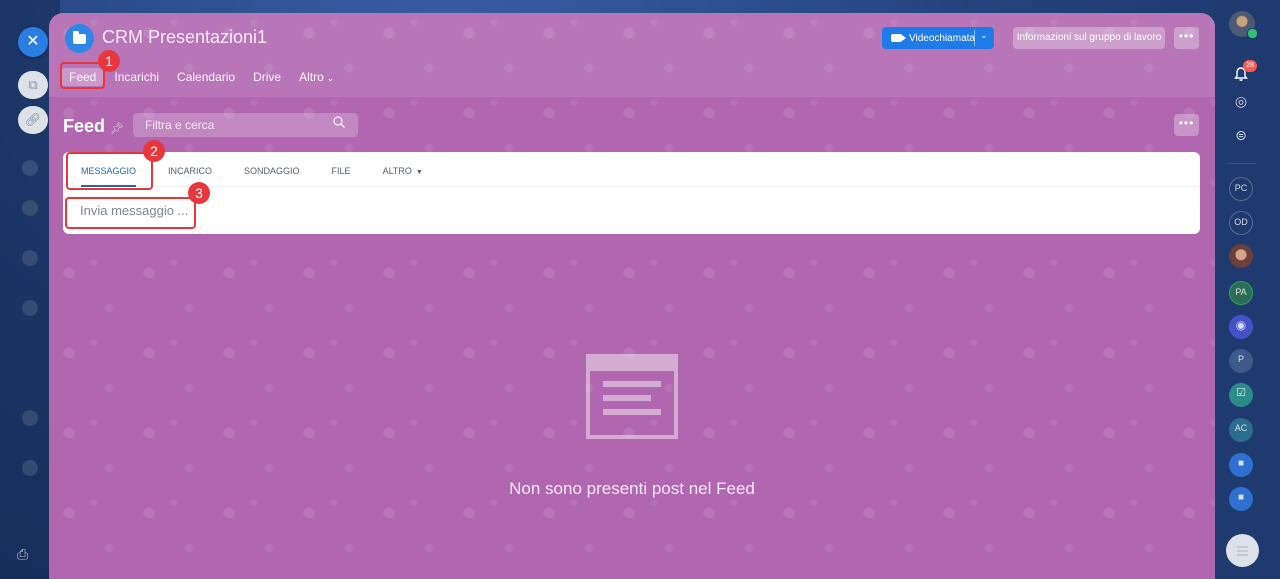 The height and width of the screenshot is (579, 1280). What do you see at coordinates (898, 38) in the screenshot?
I see `camera-icon` at bounding box center [898, 38].